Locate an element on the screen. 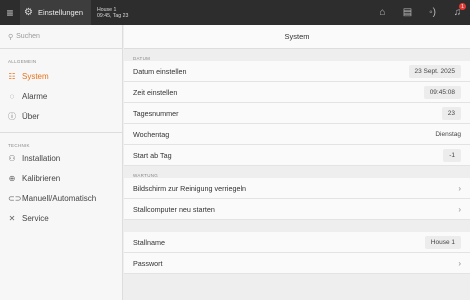  house-name-value: House 1 is located at coordinates (442, 242).